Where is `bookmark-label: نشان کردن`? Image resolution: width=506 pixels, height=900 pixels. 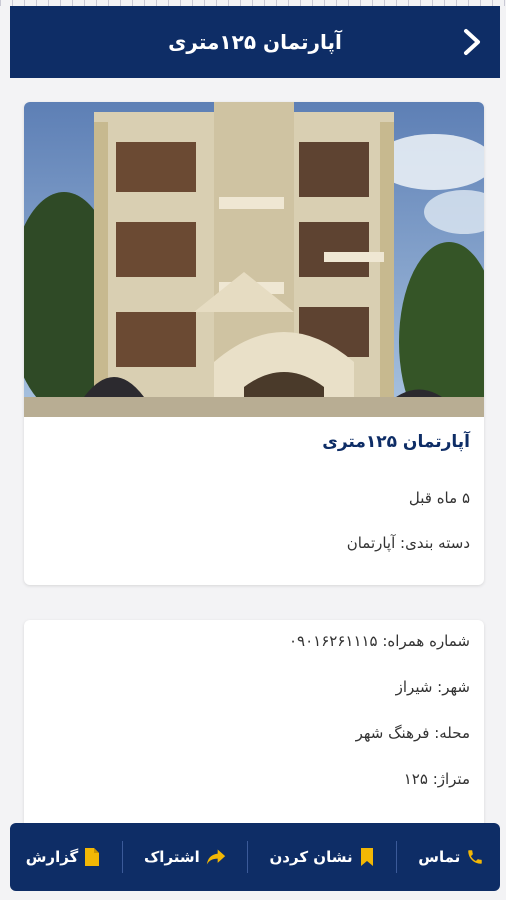
bookmark-label: نشان کردن is located at coordinates (311, 857).